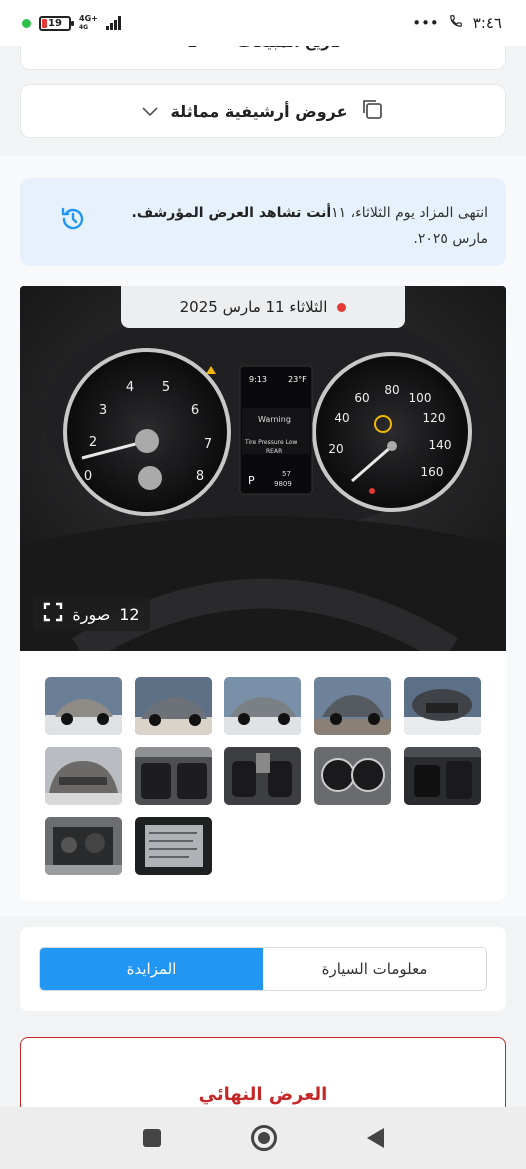 The image size is (526, 1169). I want to click on auction-date: الثلاثاء 11 مارس 2025, so click(253, 307).